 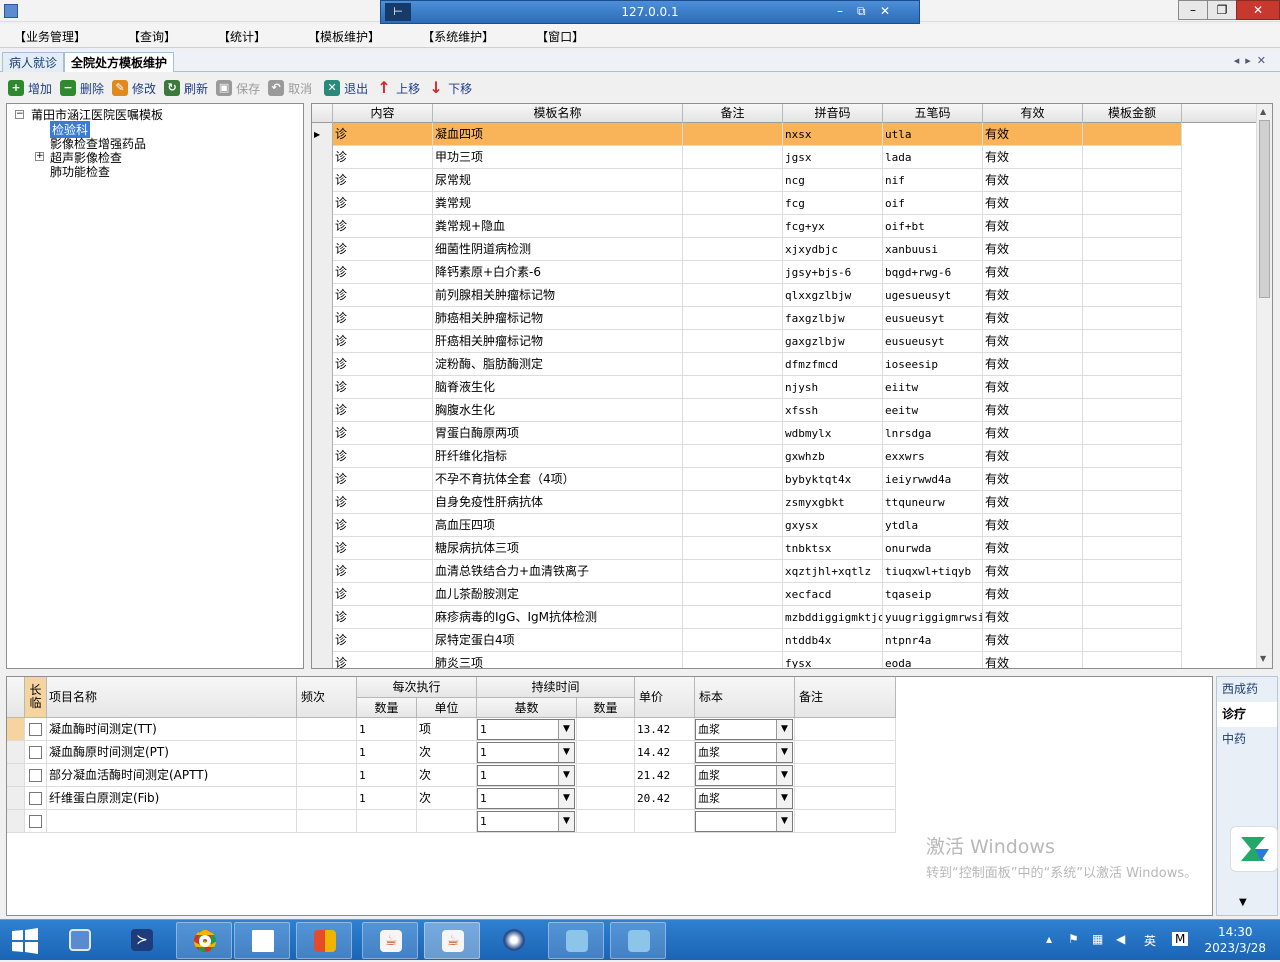 What do you see at coordinates (833, 640) in the screenshot?
I see `cell-pinyin: ntddb4x` at bounding box center [833, 640].